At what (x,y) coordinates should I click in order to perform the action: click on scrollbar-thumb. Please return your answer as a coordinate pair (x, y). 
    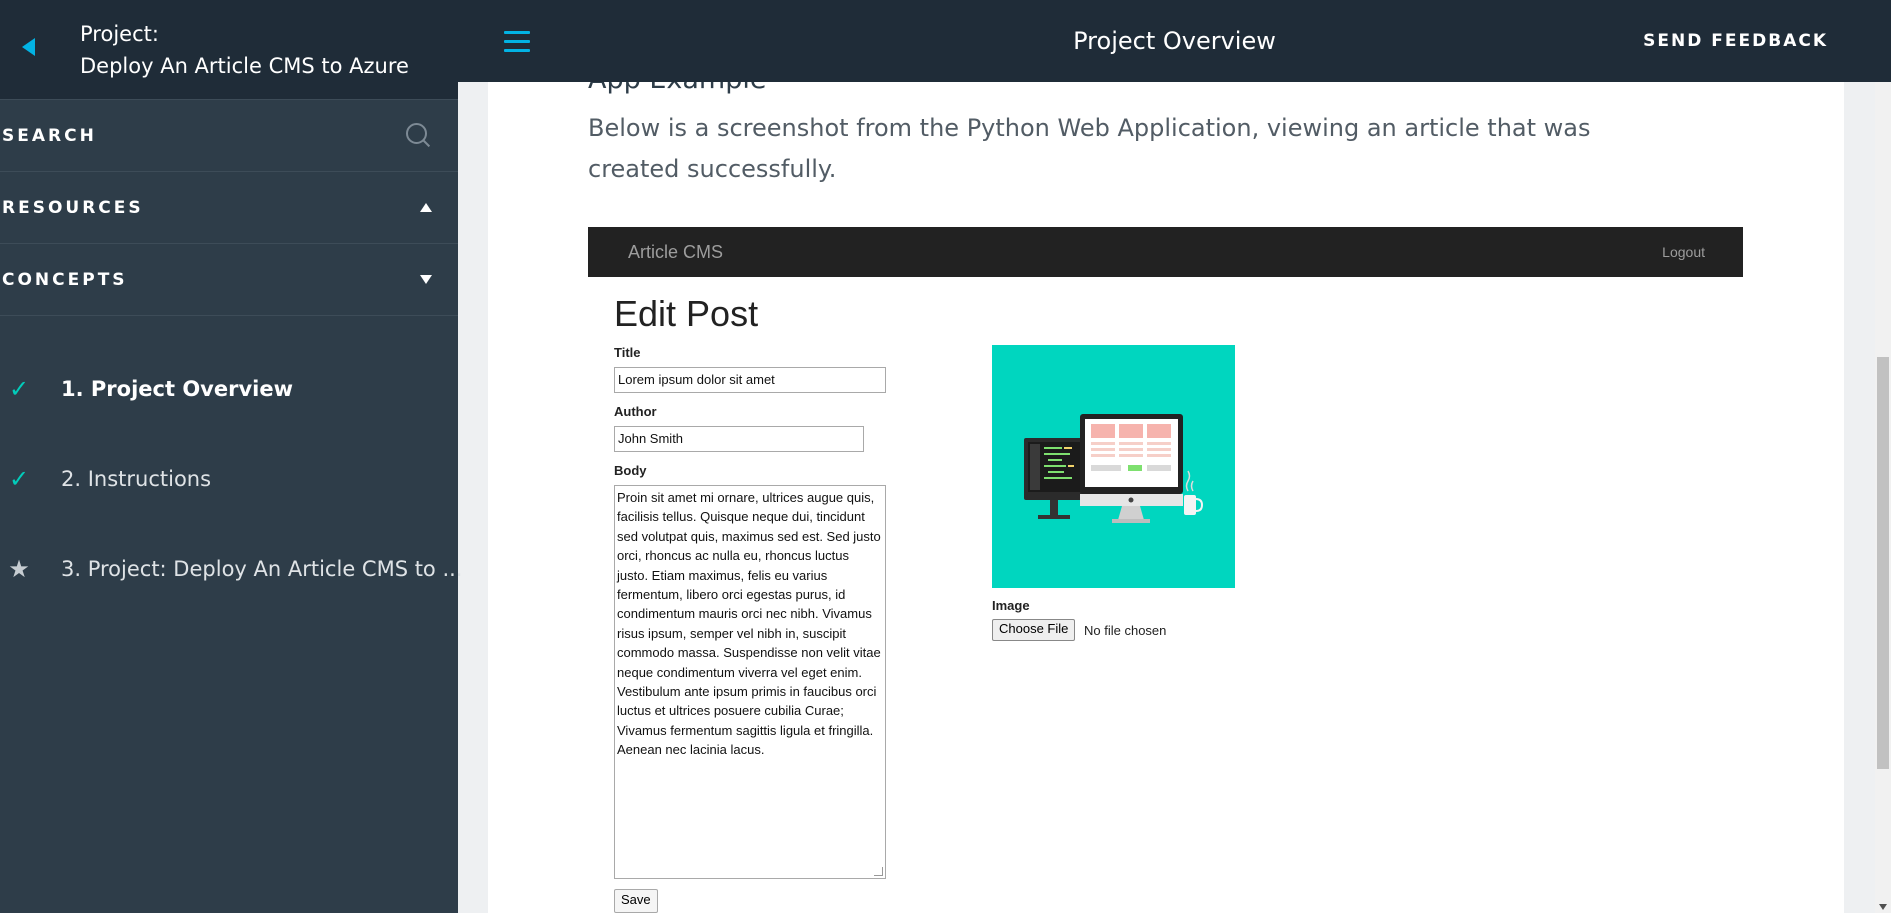
    Looking at the image, I should click on (1883, 563).